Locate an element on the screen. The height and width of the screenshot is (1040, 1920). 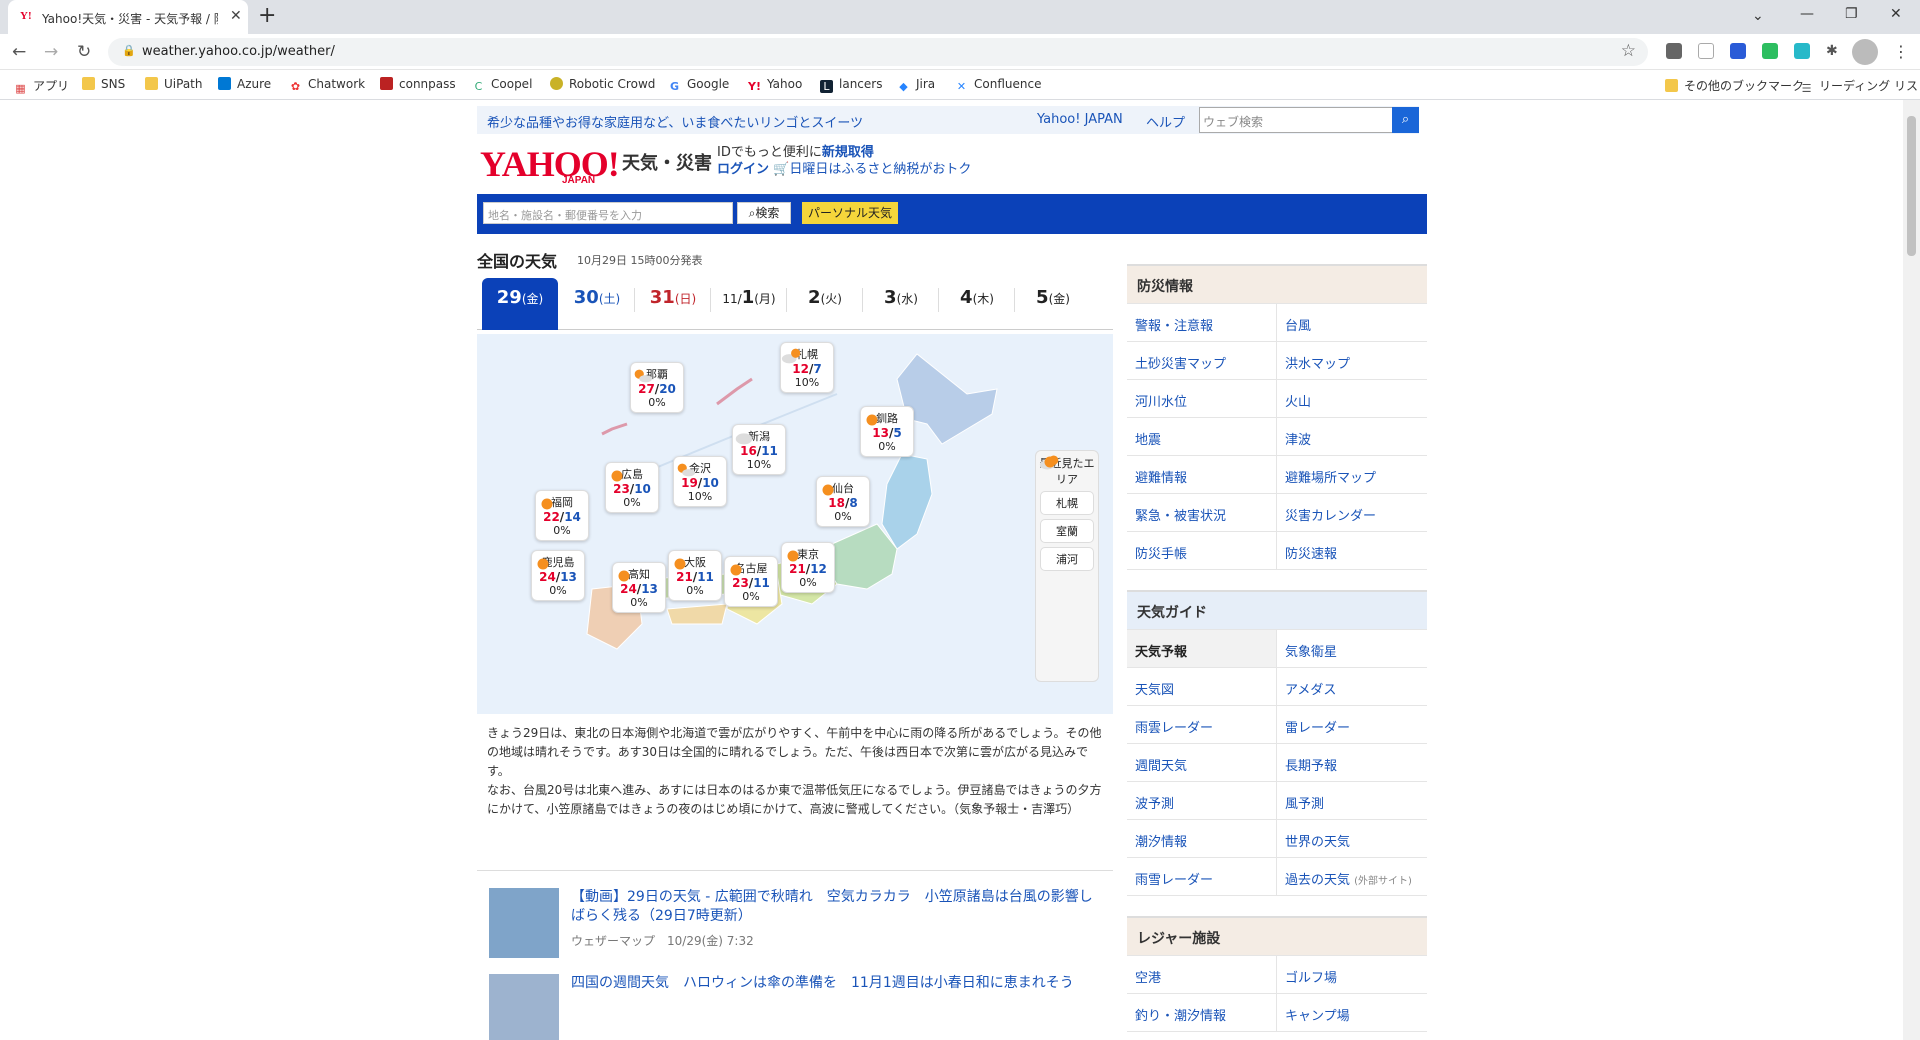
recent-area-sapporo: 札幌 is located at coordinates (1066, 485).